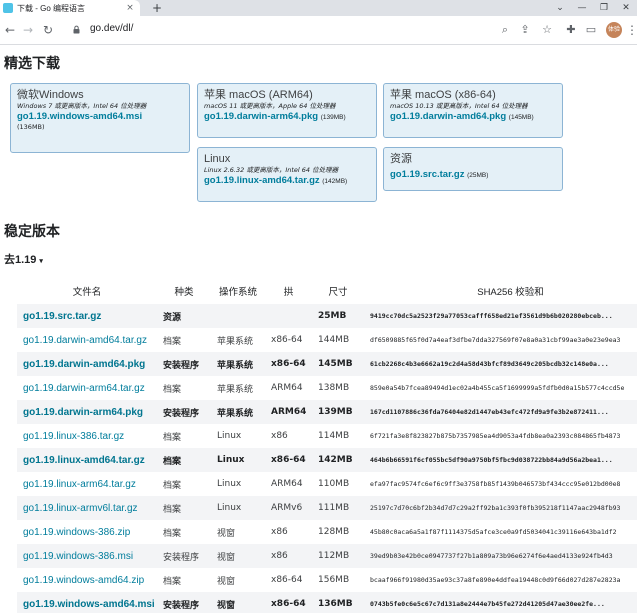 The width and height of the screenshot is (637, 613). What do you see at coordinates (76, 29) in the screenshot?
I see `lock-icon` at bounding box center [76, 29].